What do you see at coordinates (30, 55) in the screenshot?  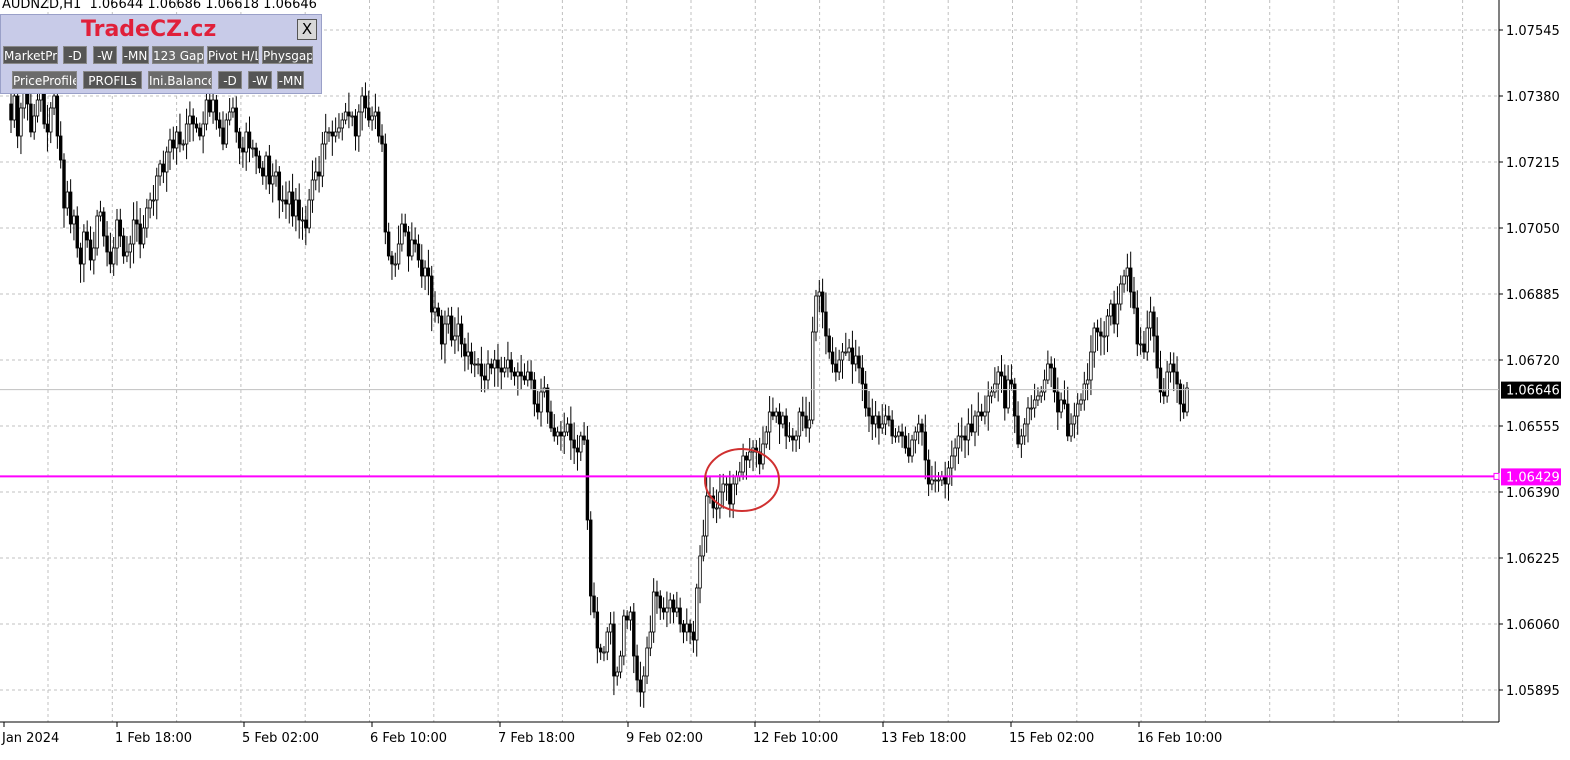 I see `marketprofile-button: MarketPr.` at bounding box center [30, 55].